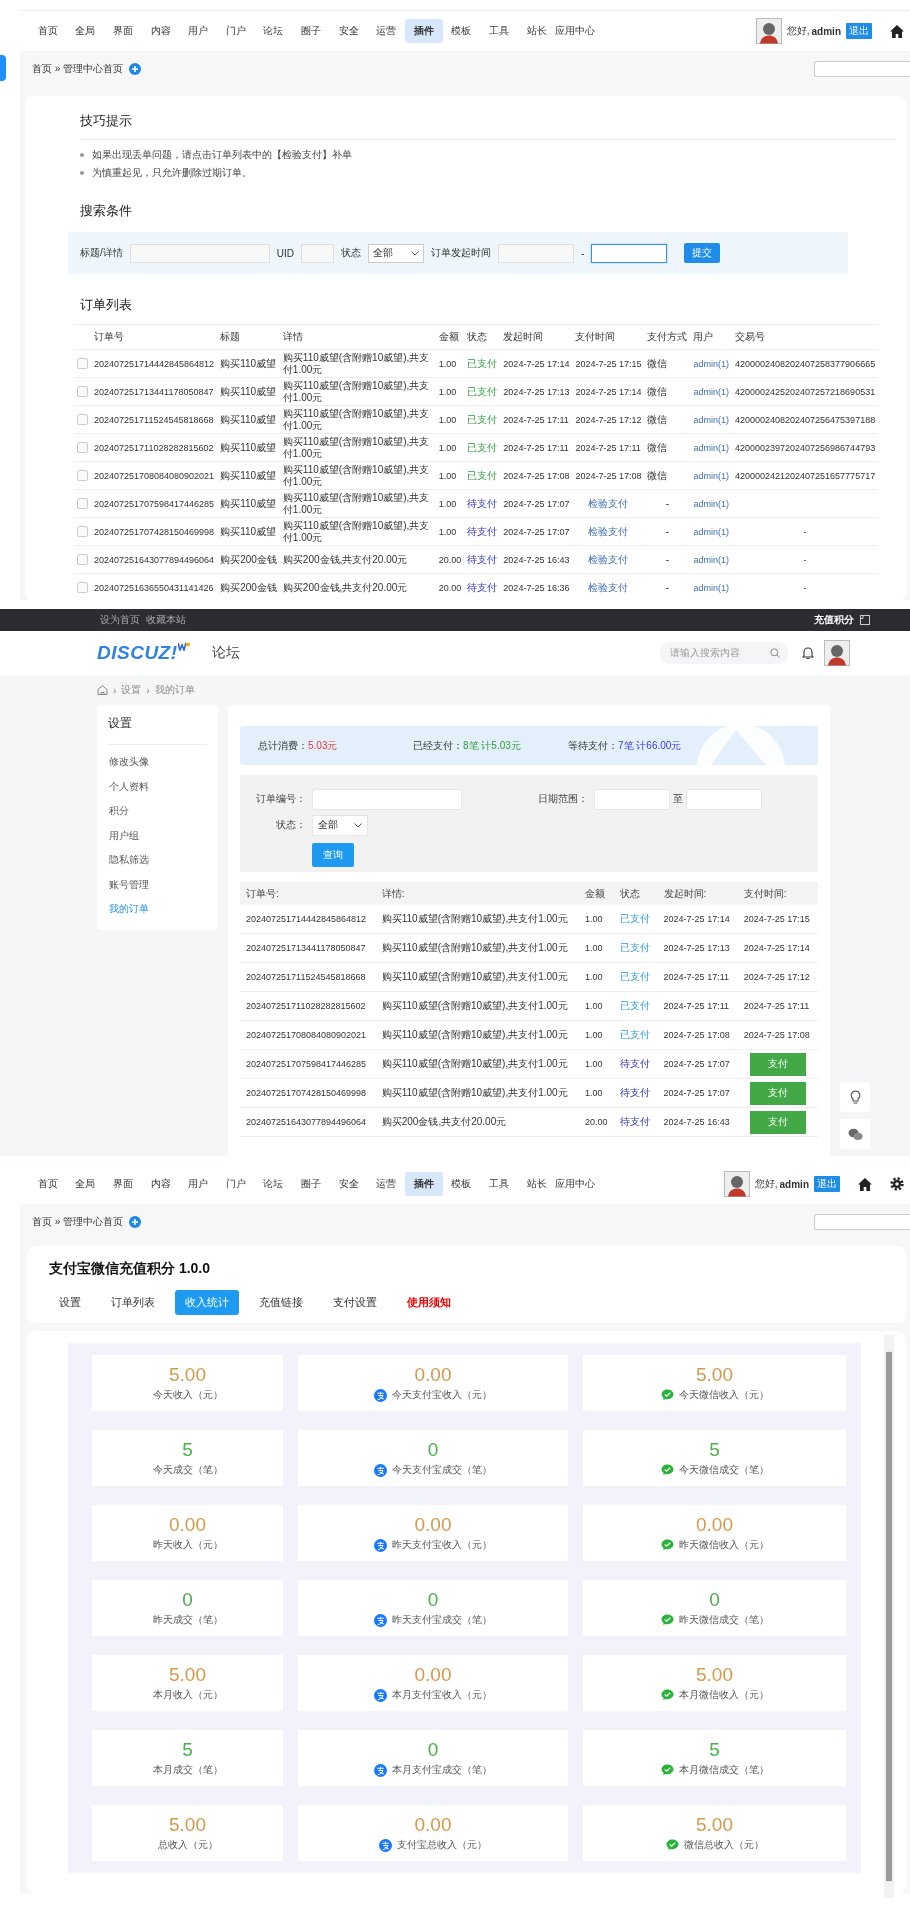 This screenshot has height=1922, width=910. I want to click on section-title: 论坛, so click(225, 653).